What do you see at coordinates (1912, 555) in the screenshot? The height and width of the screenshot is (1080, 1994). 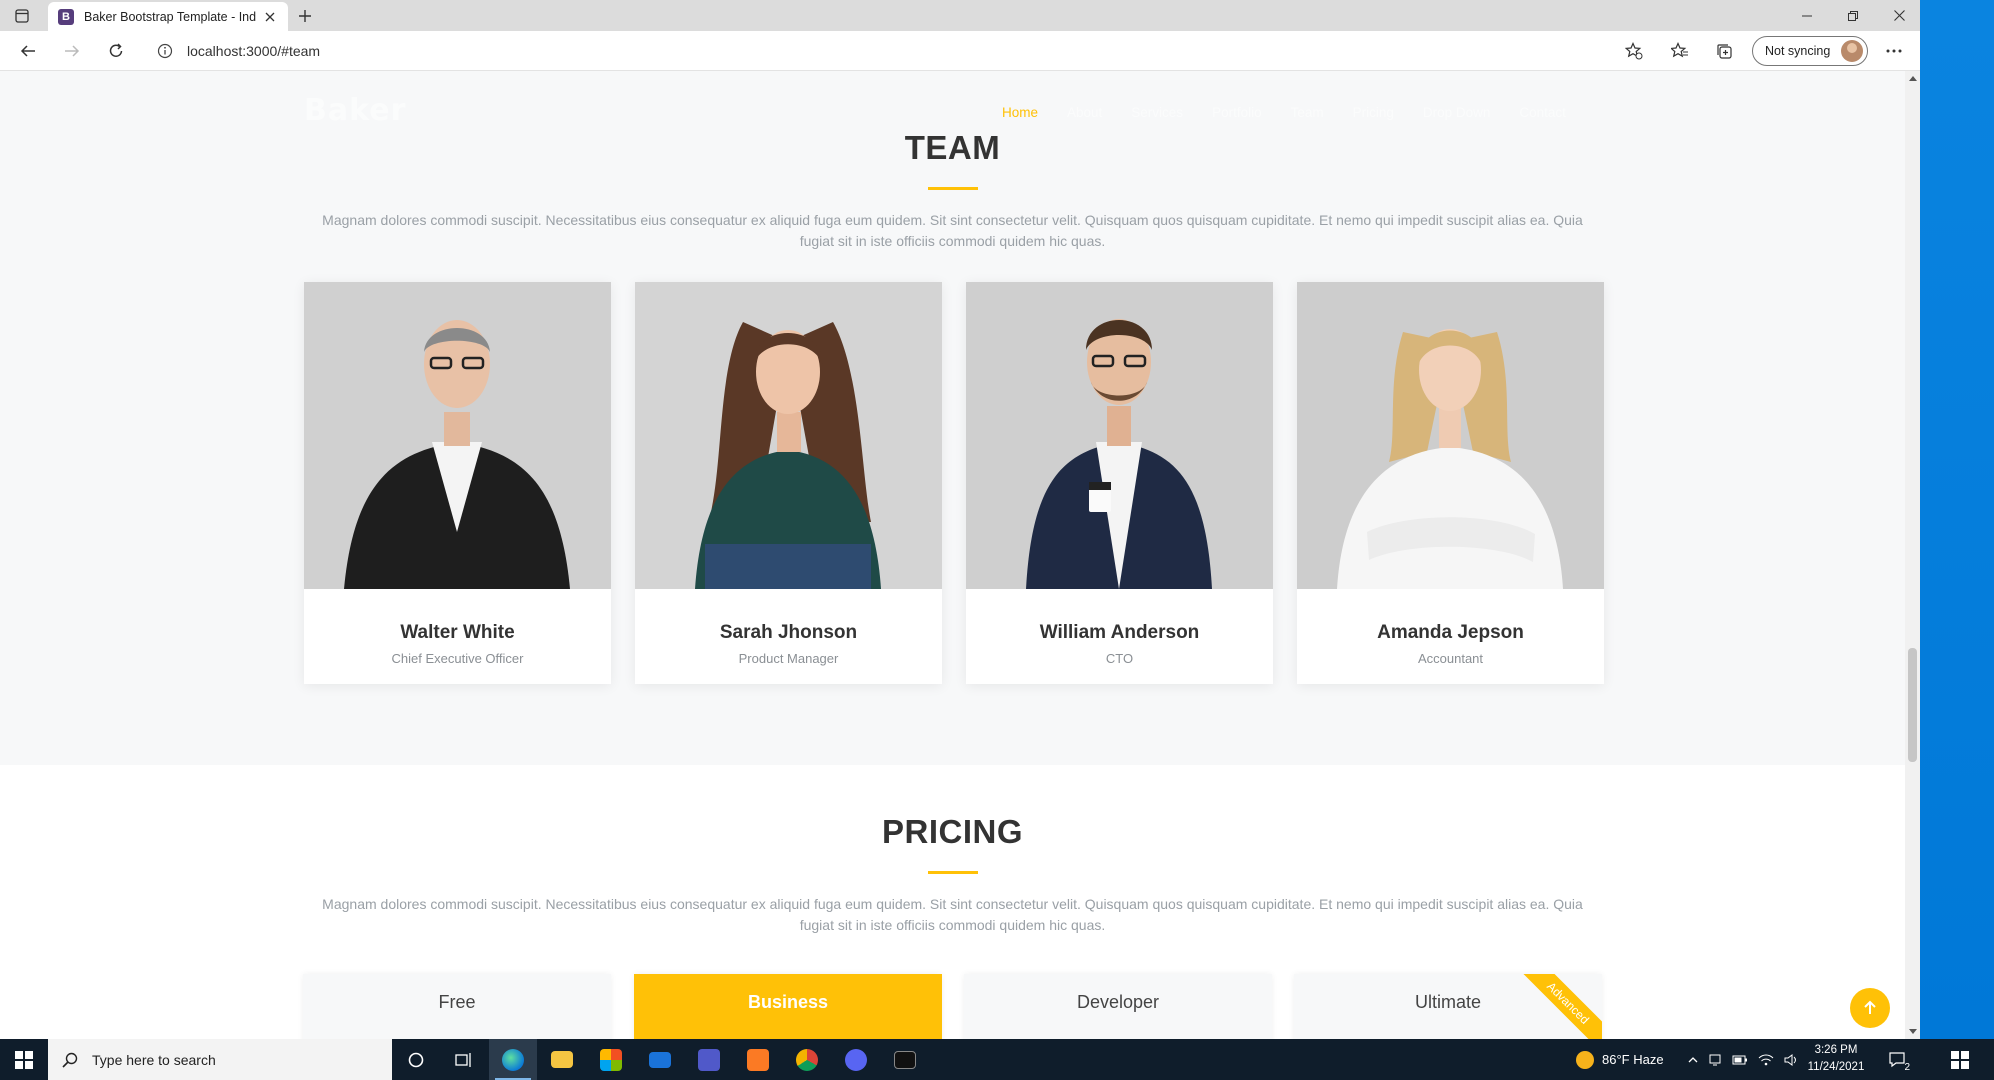 I see `page-scrollbar` at bounding box center [1912, 555].